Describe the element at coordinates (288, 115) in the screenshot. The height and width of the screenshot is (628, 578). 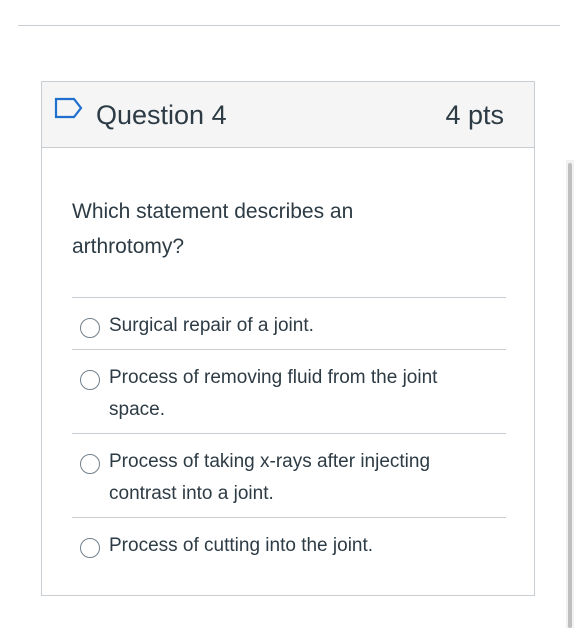
I see `question-header: Question 4 4 pts` at that location.